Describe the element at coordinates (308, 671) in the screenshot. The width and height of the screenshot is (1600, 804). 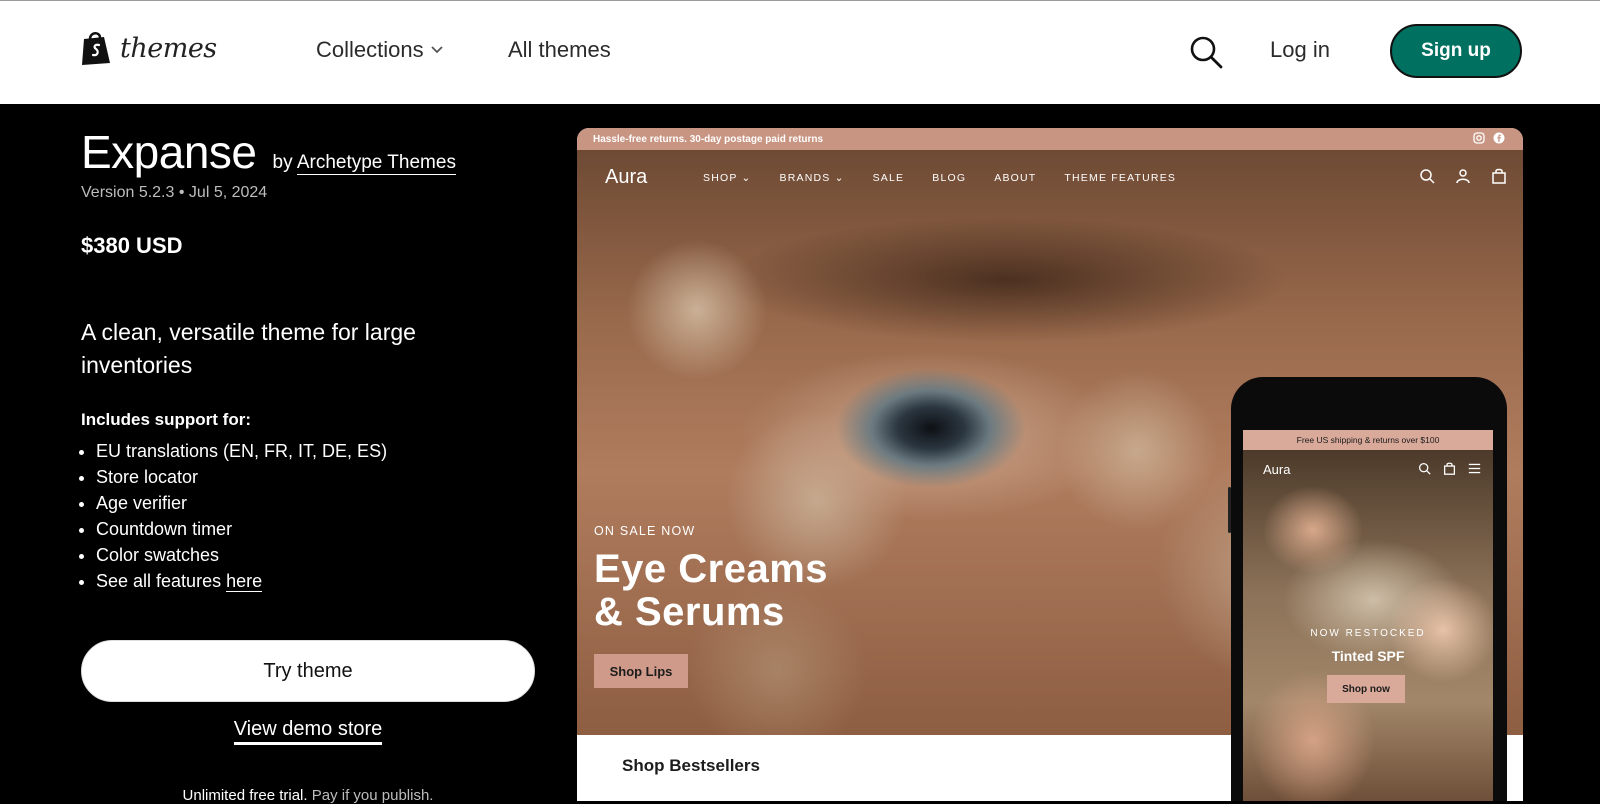
I see `try-theme-button: Try theme` at that location.